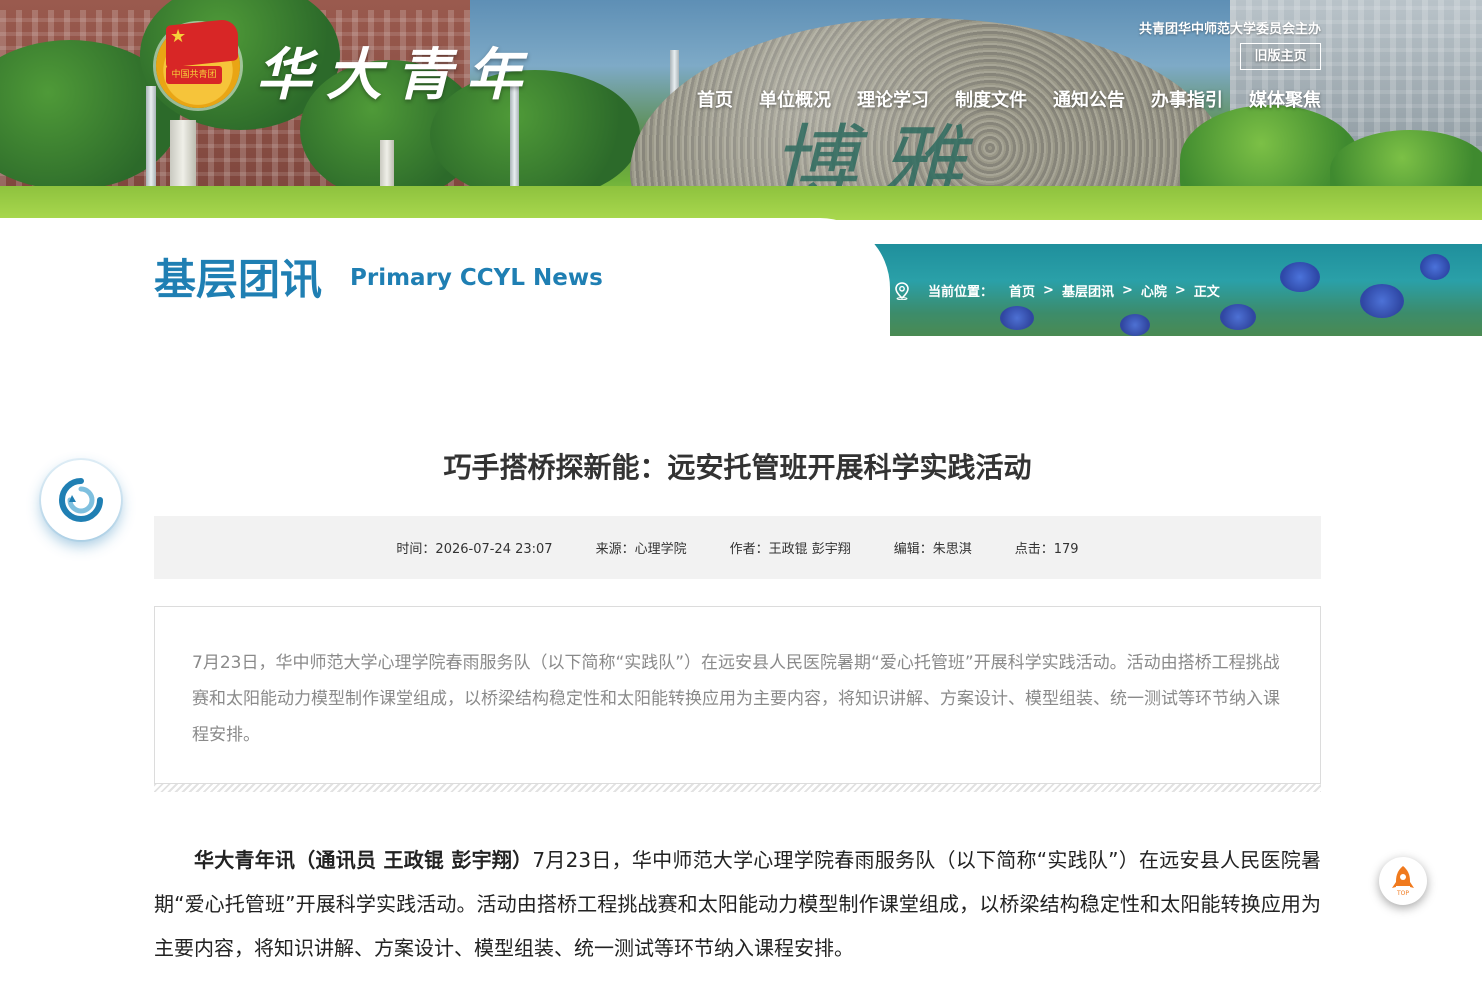 The height and width of the screenshot is (1002, 1482). Describe the element at coordinates (641, 549) in the screenshot. I see `meta-source: 来源：心理学院` at that location.